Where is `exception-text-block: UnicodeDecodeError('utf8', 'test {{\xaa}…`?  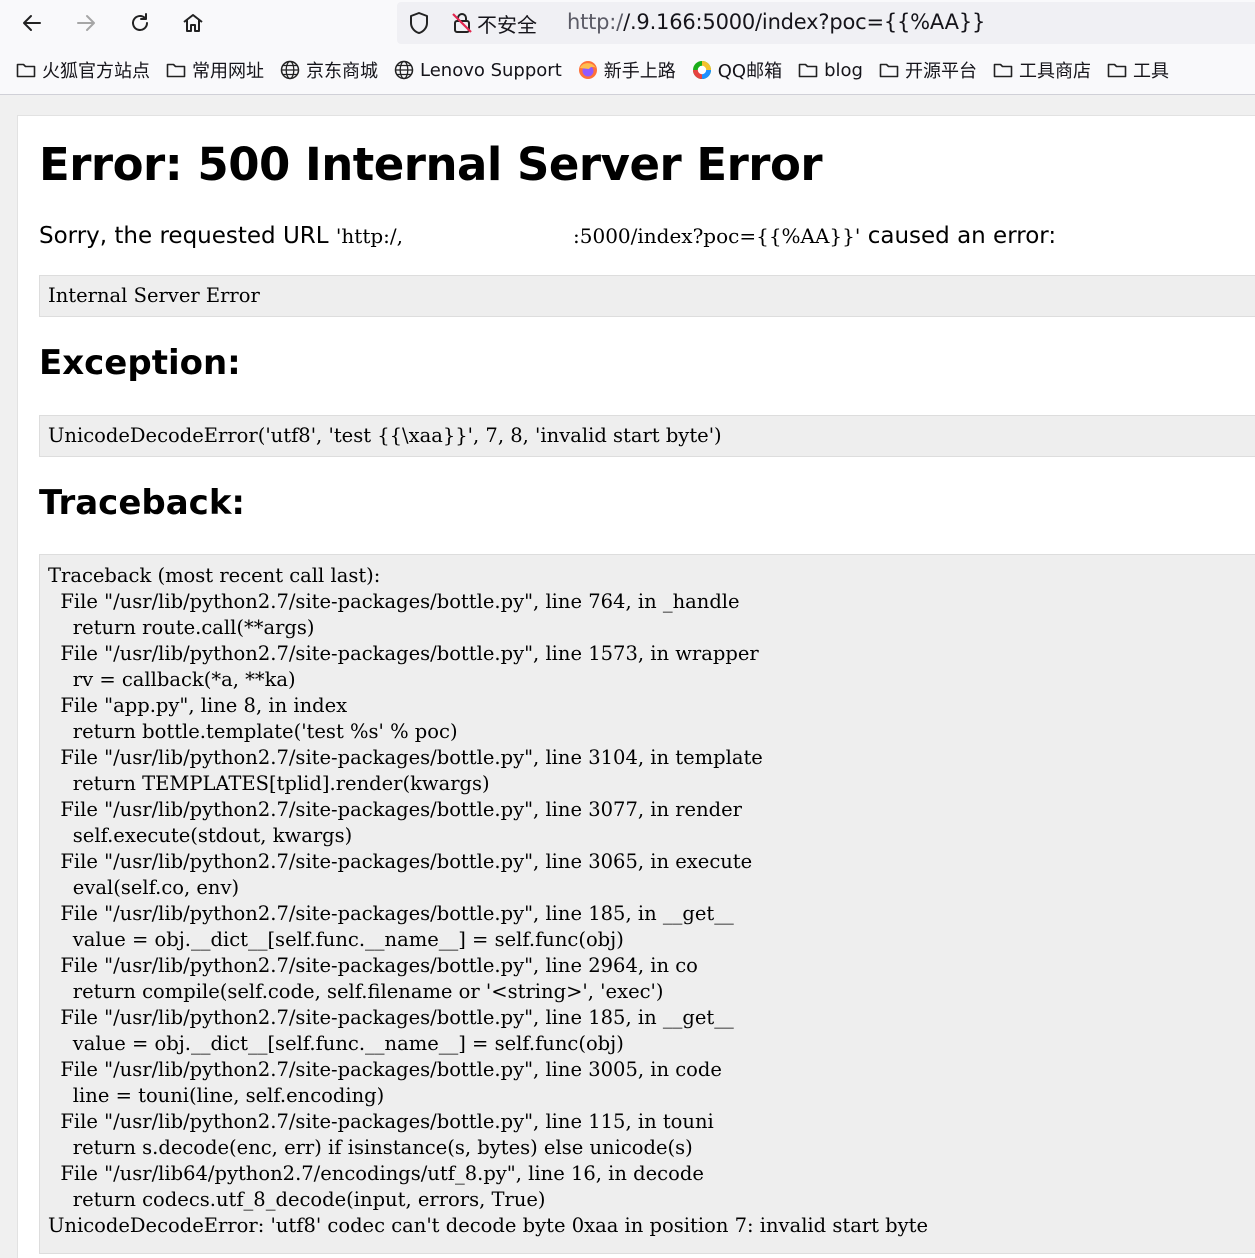 exception-text-block: UnicodeDecodeError('utf8', 'test {{\xaa}… is located at coordinates (647, 436).